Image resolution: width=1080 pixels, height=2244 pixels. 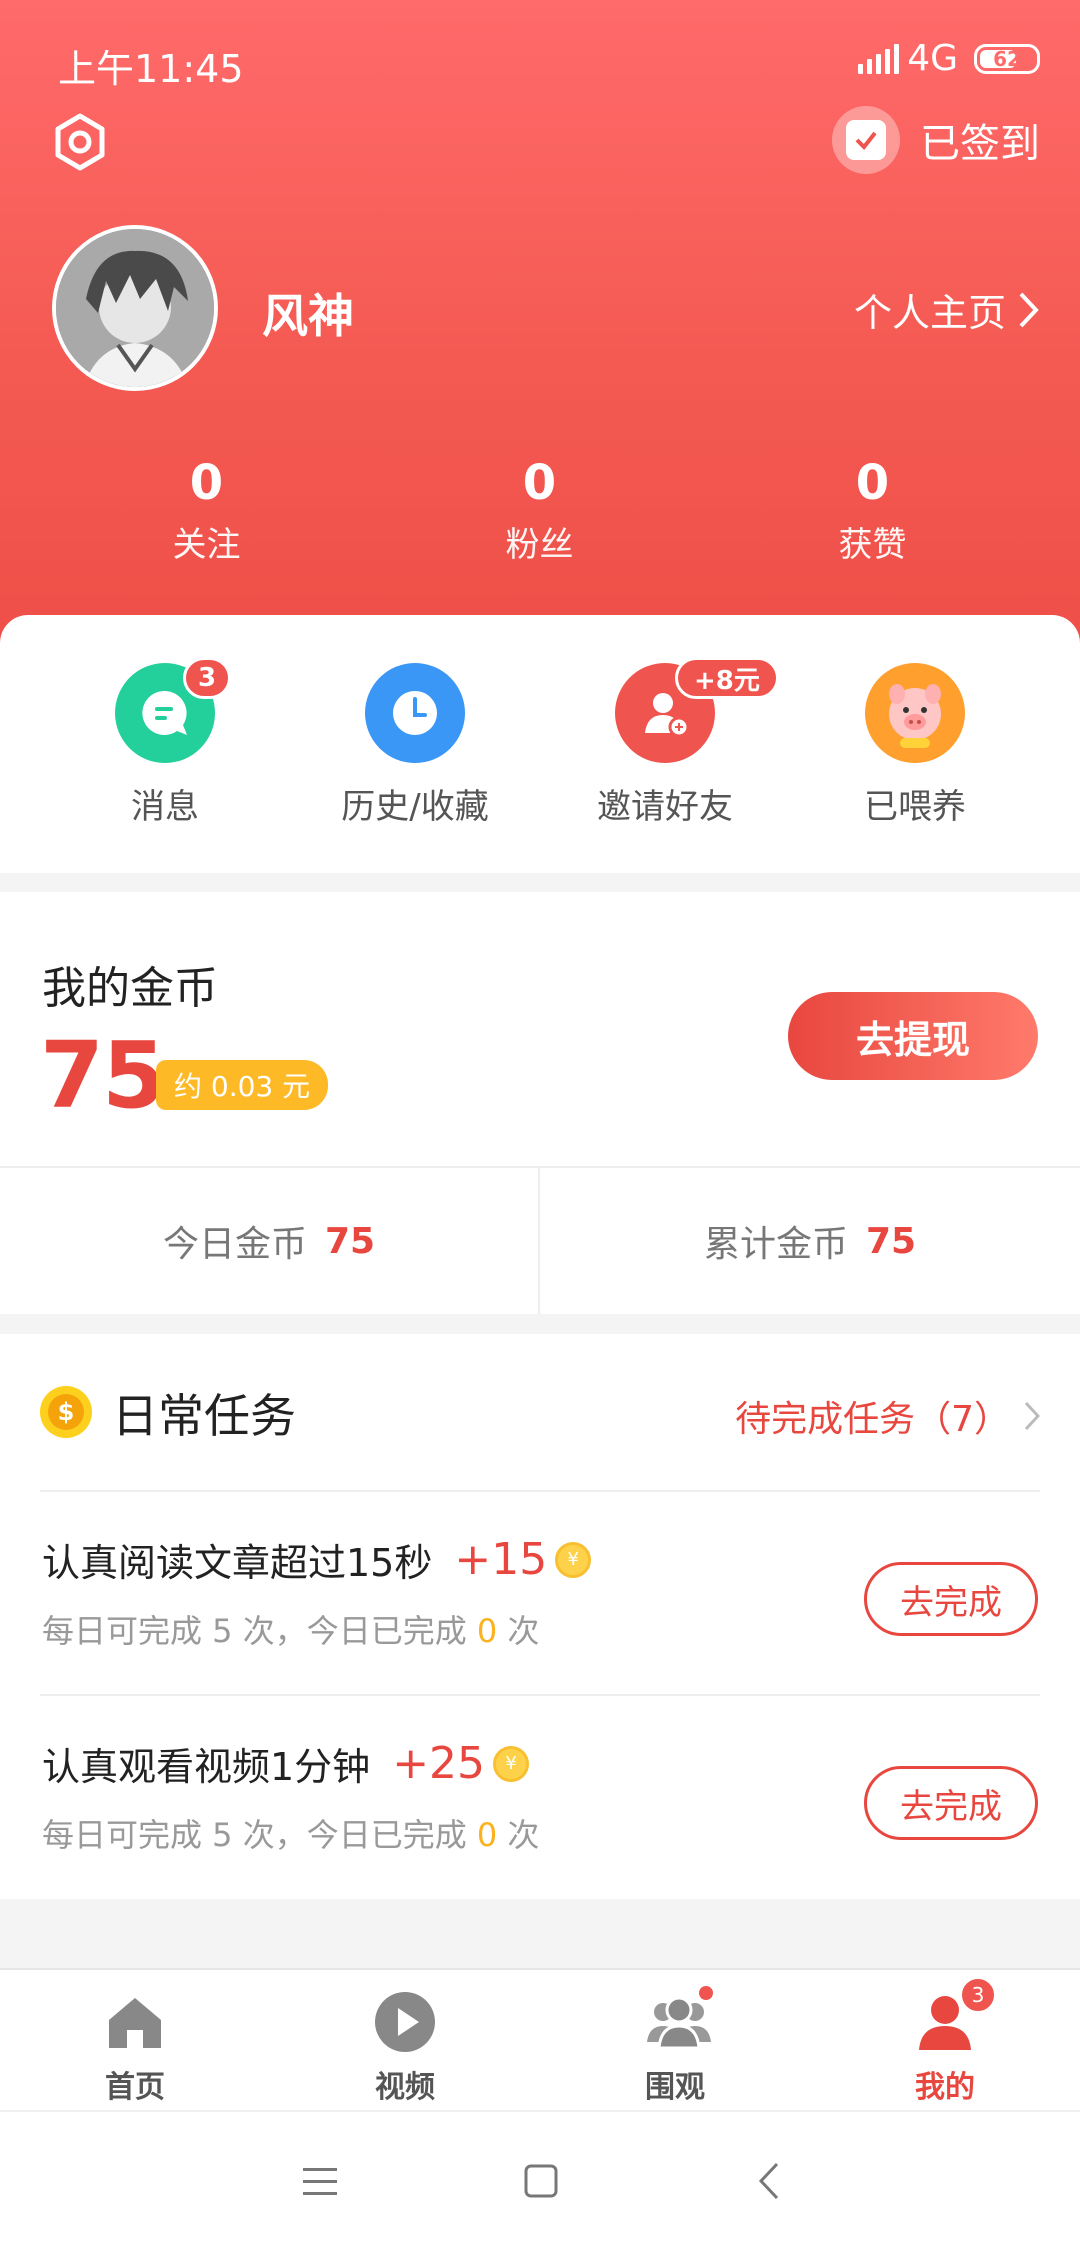 I want to click on invite-bonus-badge: +8元, so click(x=727, y=678).